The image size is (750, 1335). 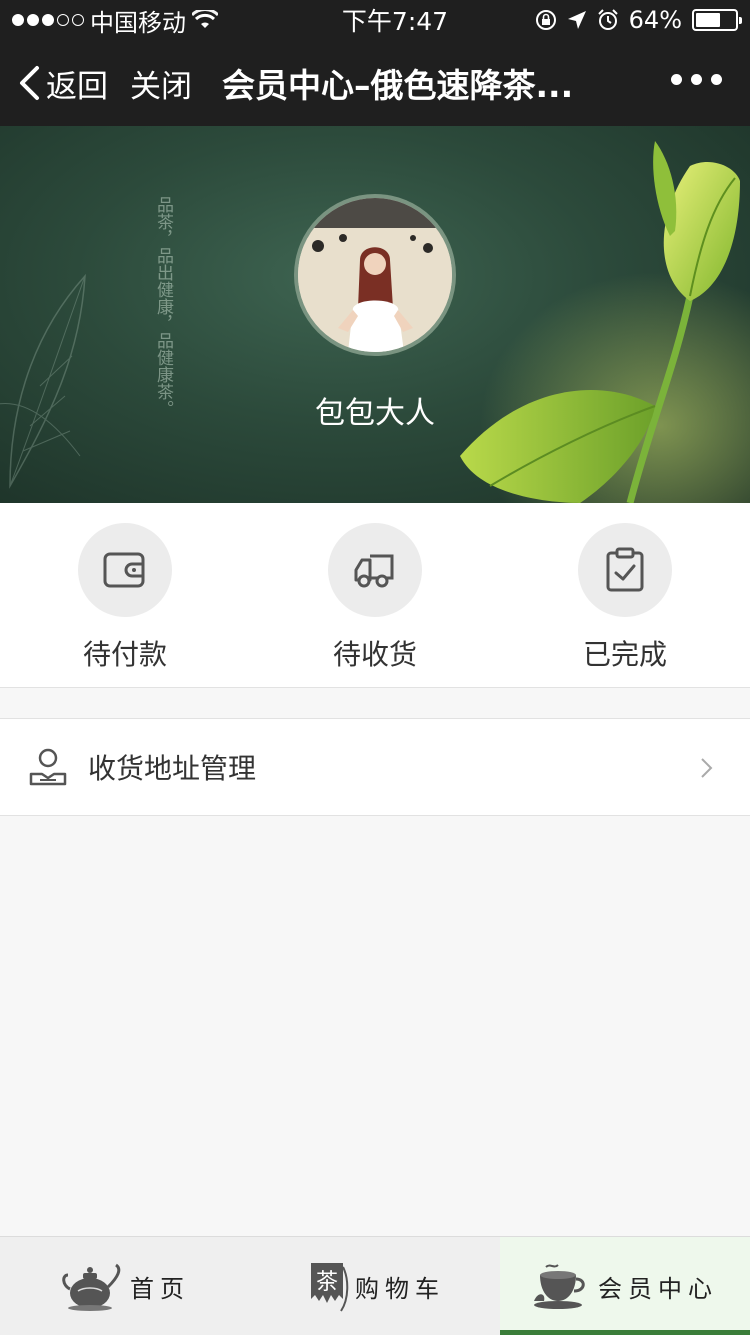 I want to click on teapot-icon, so click(x=91, y=1287).